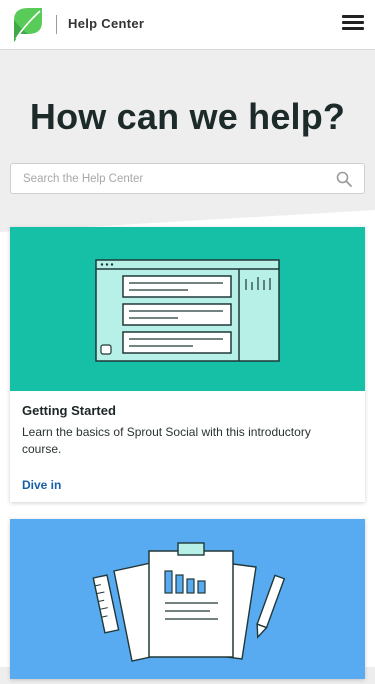 This screenshot has height=684, width=375. Describe the element at coordinates (187, 116) in the screenshot. I see `page-title: How can we help?` at that location.